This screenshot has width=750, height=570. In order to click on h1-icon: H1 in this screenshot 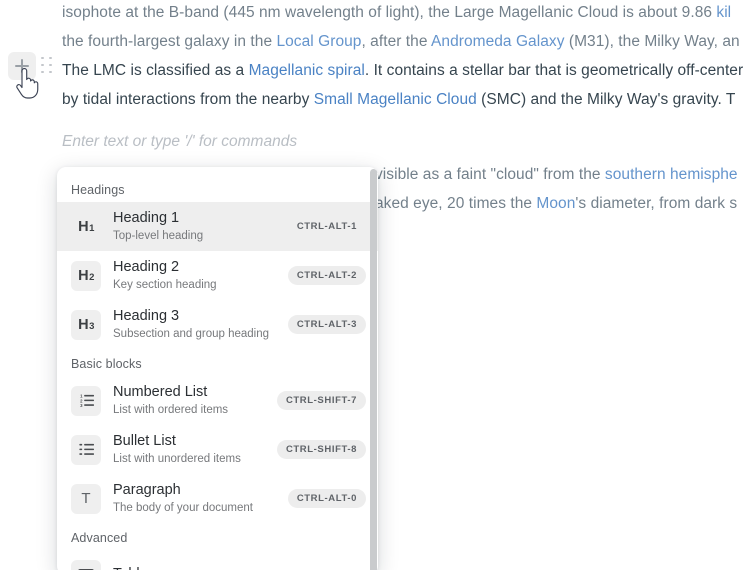, I will do `click(86, 226)`.